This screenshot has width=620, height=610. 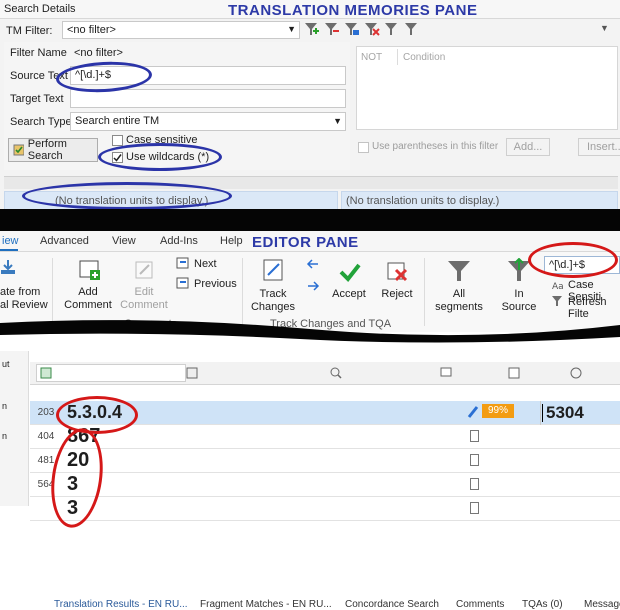 I want to click on reject-icon, so click(x=397, y=272).